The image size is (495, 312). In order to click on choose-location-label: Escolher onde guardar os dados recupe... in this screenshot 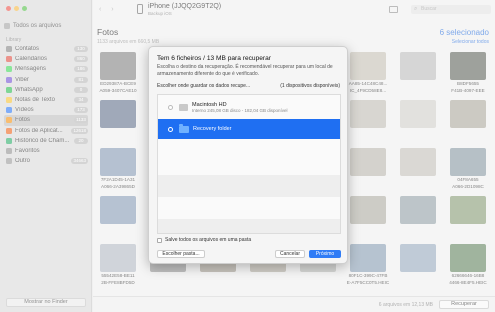, I will do `click(204, 86)`.